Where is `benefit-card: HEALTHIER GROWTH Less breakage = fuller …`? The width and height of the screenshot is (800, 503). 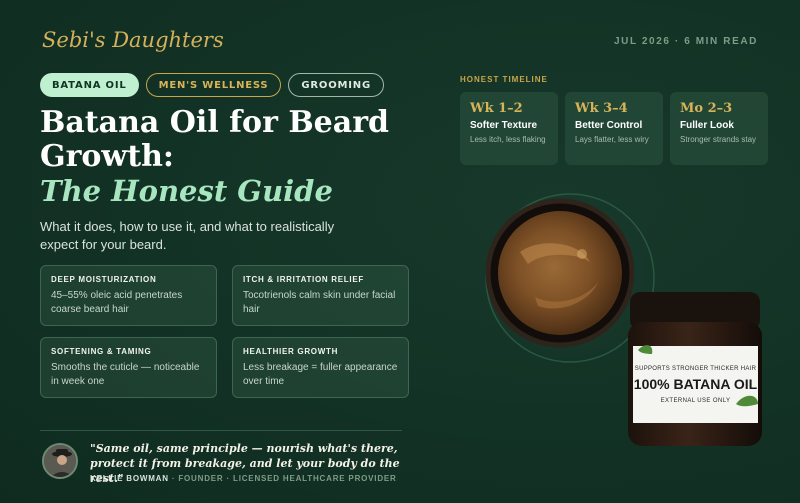 benefit-card: HEALTHIER GROWTH Less breakage = fuller … is located at coordinates (320, 367).